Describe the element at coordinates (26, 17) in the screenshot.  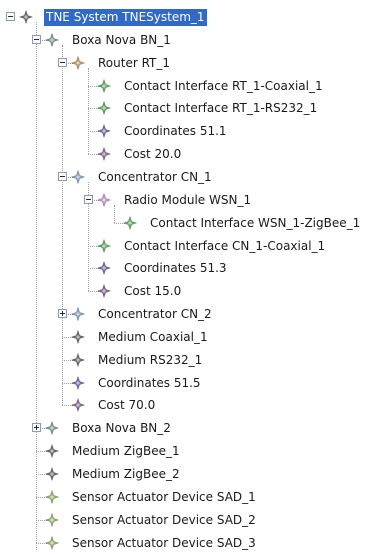
I see `root-diamond-icon` at that location.